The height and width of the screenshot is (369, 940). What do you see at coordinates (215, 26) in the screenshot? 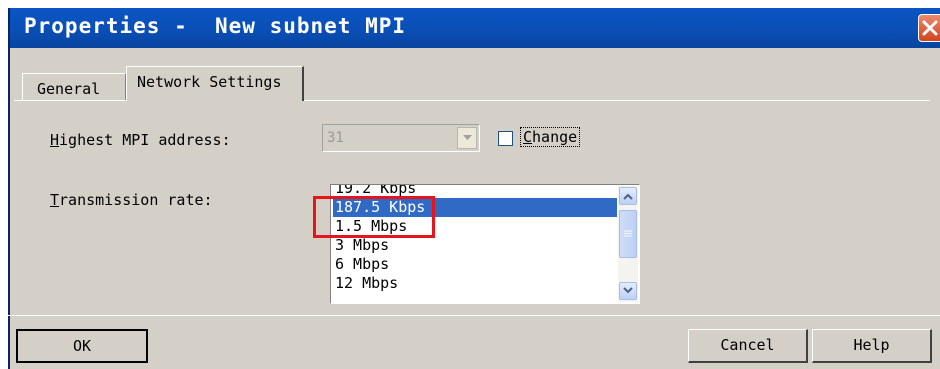
I see `window-title: Properties - New subnet MPI` at bounding box center [215, 26].